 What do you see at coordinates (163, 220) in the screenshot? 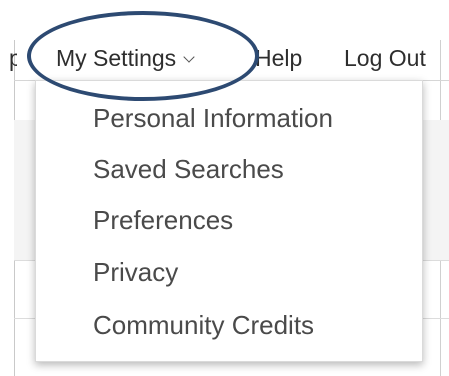
I see `menu-item-preferences: Preferences` at bounding box center [163, 220].